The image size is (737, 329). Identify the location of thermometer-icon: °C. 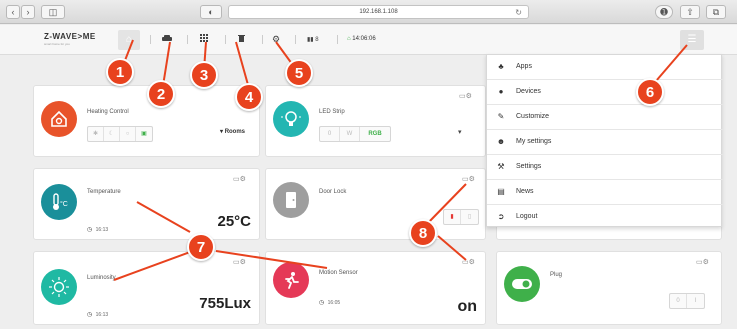
(59, 202).